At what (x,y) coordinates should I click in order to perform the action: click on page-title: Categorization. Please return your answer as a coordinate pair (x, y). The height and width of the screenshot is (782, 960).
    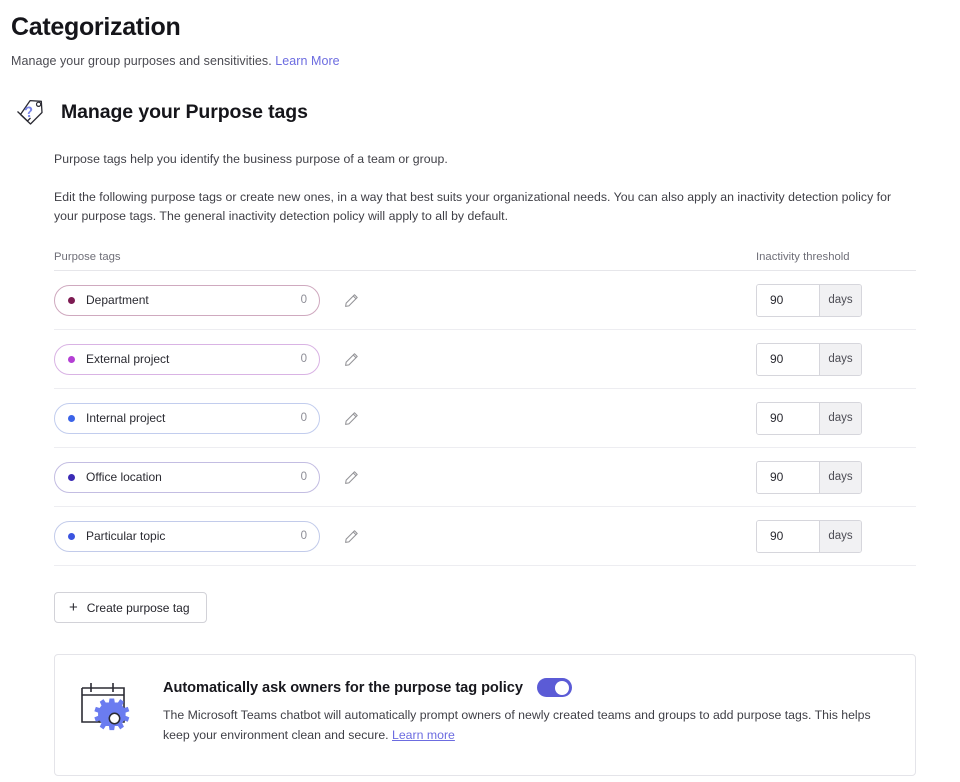
    Looking at the image, I should click on (96, 27).